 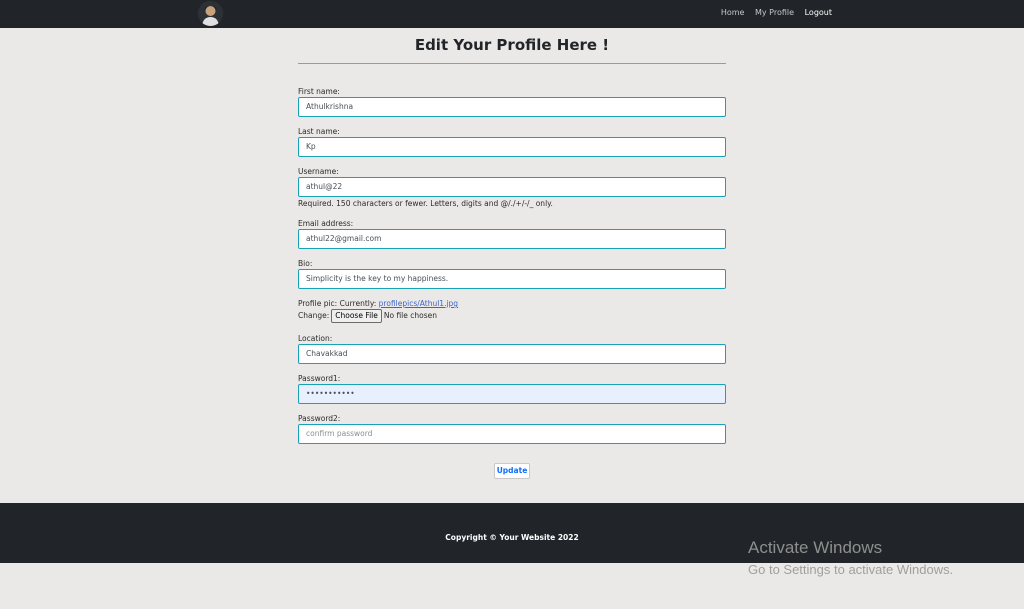 What do you see at coordinates (512, 434) in the screenshot?
I see `password2-input: confirm password` at bounding box center [512, 434].